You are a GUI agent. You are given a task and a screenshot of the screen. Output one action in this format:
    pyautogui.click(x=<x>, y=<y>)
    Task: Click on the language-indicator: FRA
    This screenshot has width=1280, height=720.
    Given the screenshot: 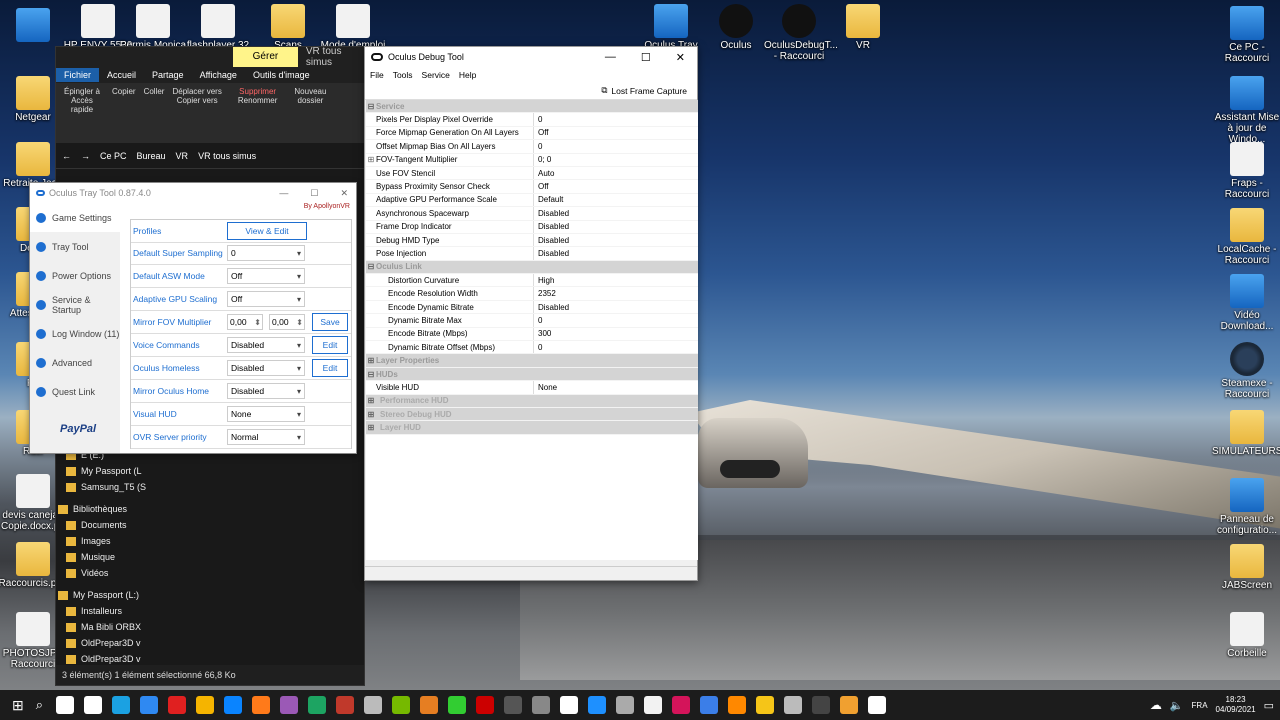 What is the action you would take?
    pyautogui.click(x=1200, y=705)
    